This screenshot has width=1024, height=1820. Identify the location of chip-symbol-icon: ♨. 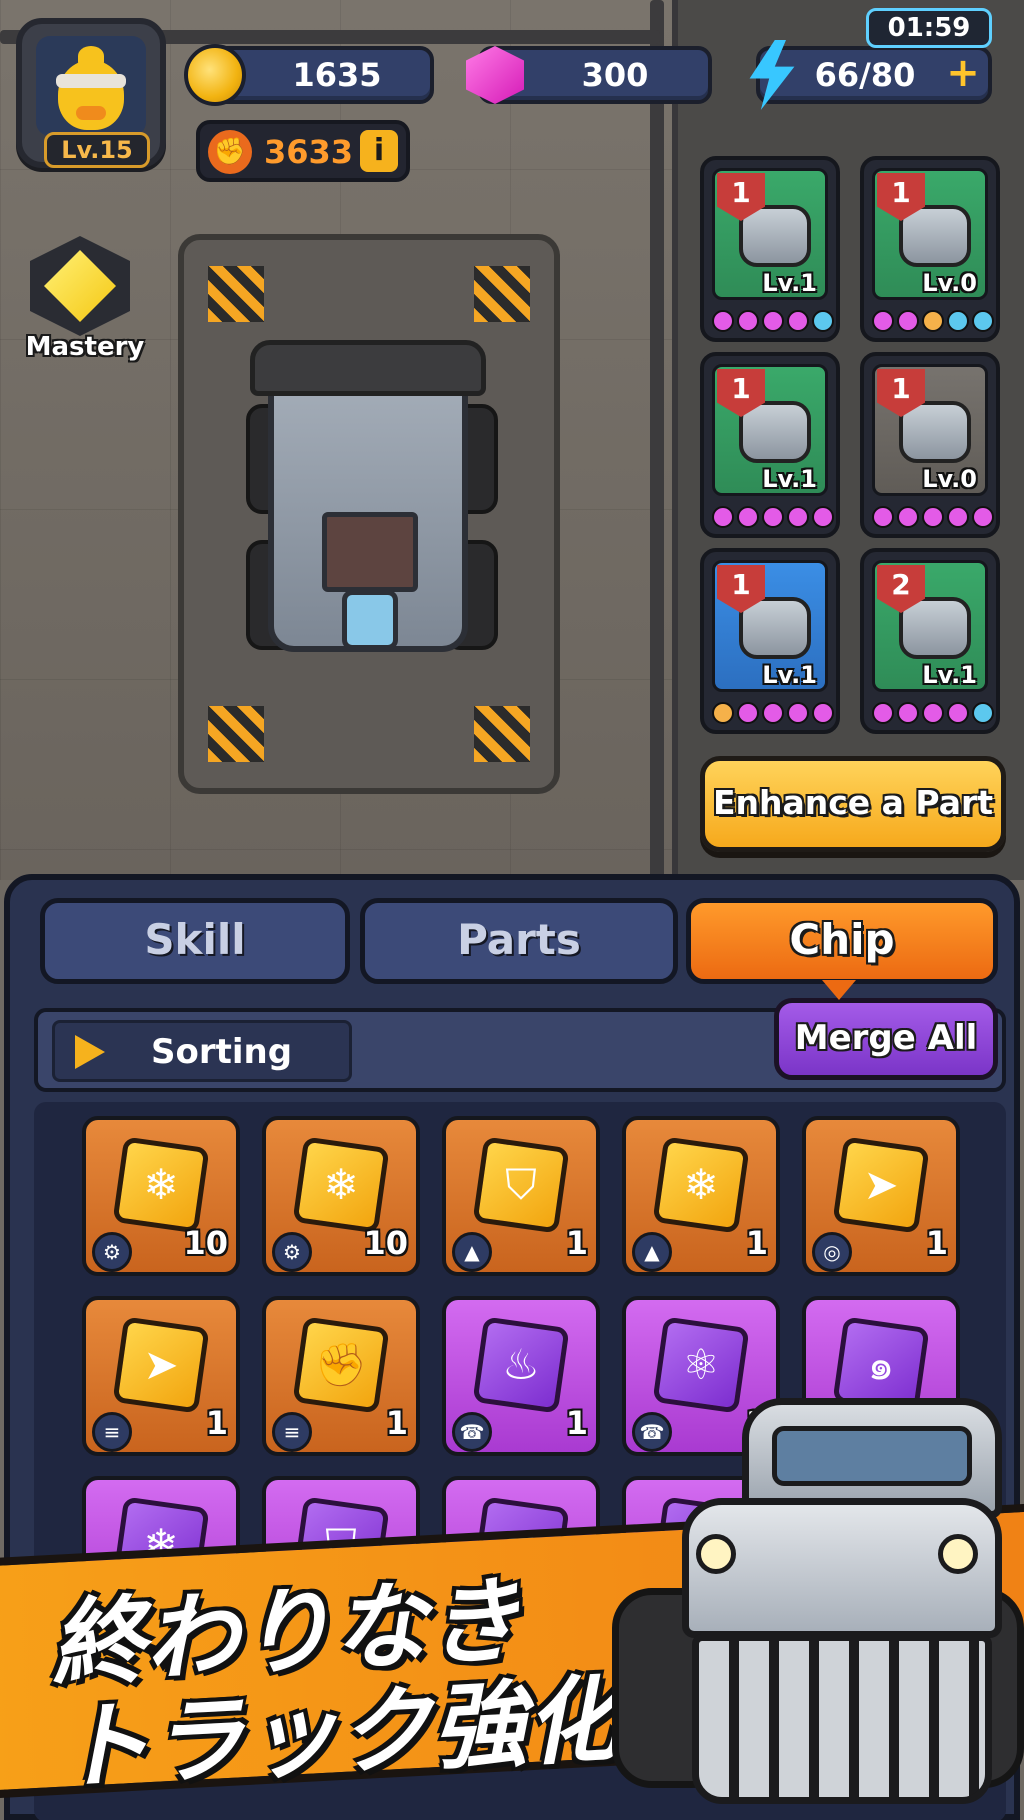
(521, 1364).